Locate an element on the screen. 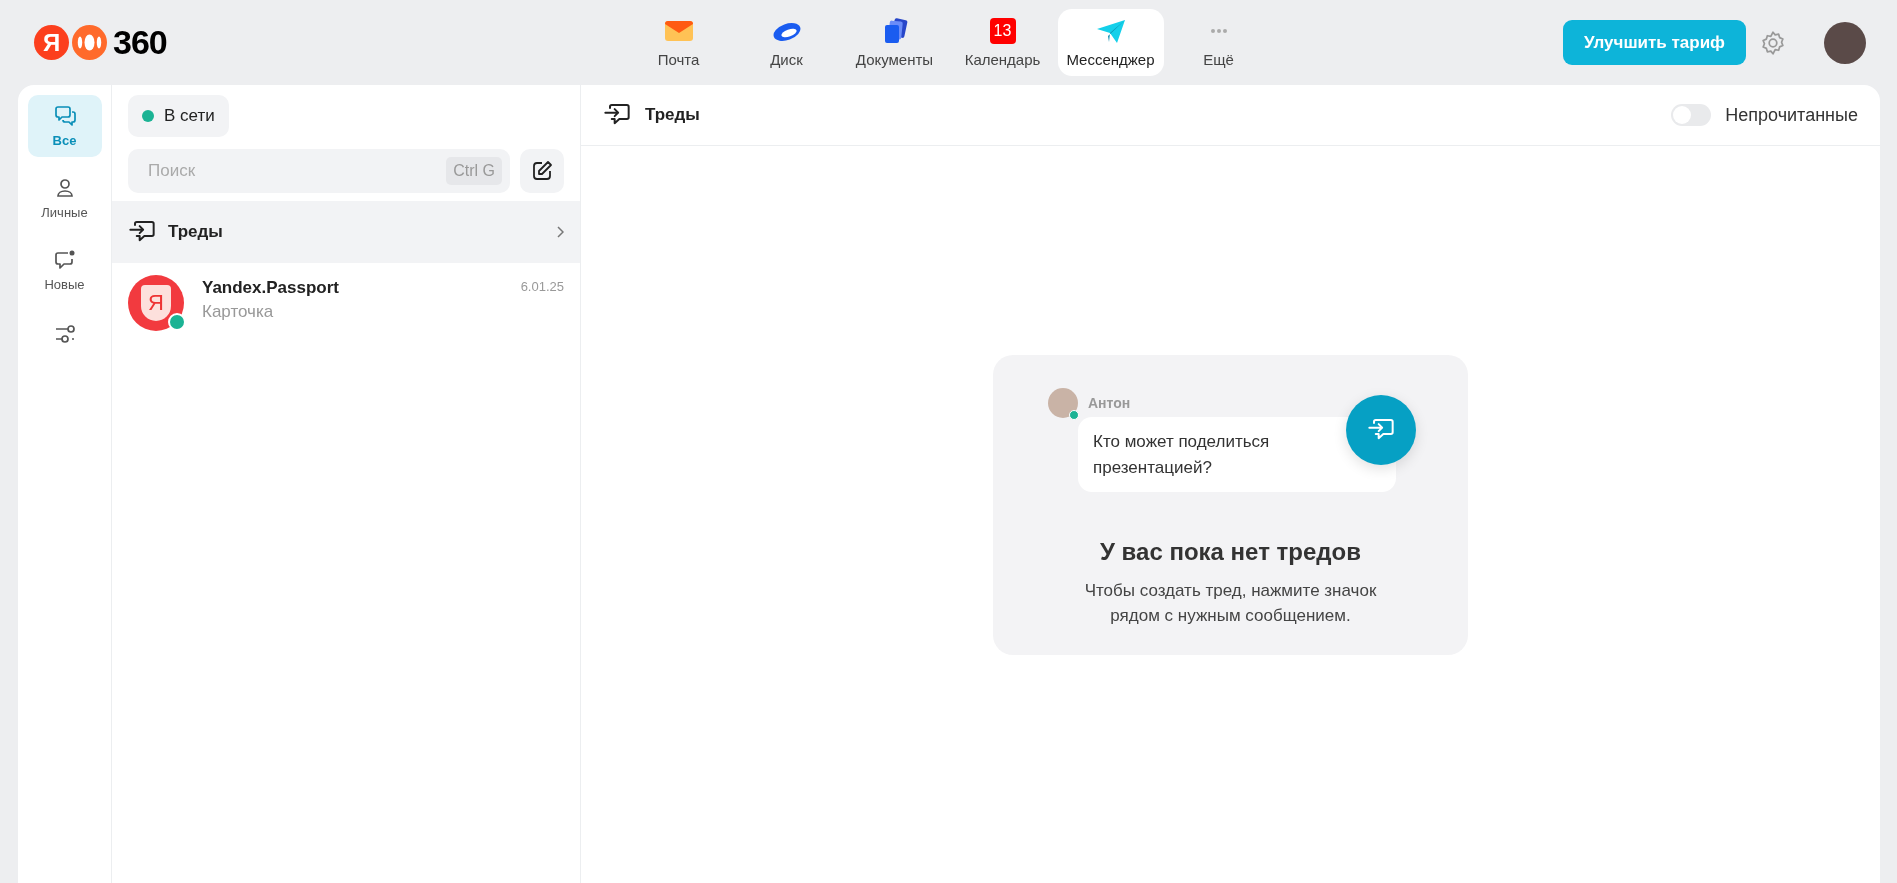  user-avatar is located at coordinates (1845, 42).